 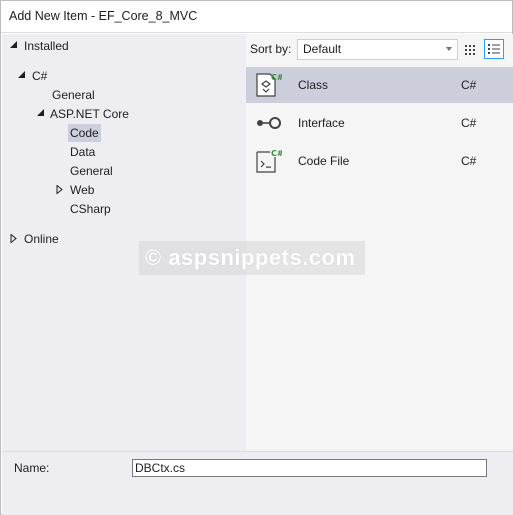 I want to click on tree-node-code: Code, so click(x=84, y=133).